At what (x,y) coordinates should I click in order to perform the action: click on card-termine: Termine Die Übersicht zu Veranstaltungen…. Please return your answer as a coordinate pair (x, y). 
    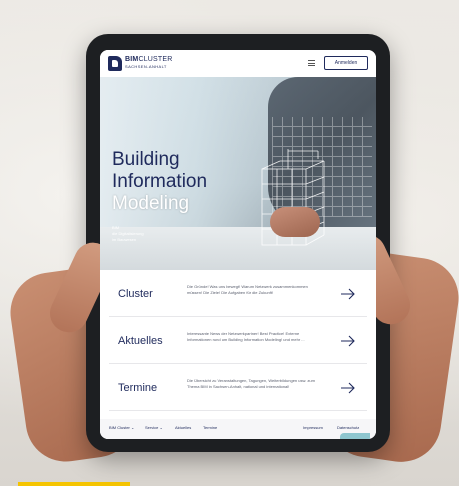
    Looking at the image, I should click on (238, 389).